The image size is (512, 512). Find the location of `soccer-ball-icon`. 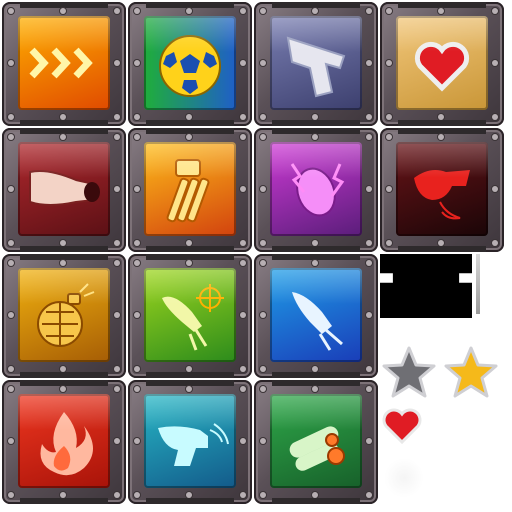

soccer-ball-icon is located at coordinates (190, 66).